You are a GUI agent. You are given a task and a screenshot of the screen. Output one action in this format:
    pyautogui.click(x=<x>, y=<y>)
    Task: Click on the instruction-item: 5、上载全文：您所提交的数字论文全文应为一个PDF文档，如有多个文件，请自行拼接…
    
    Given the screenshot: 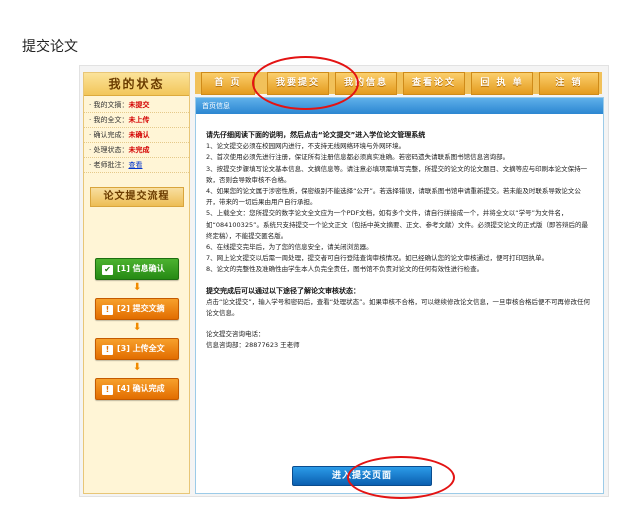 What is the action you would take?
    pyautogui.click(x=397, y=224)
    